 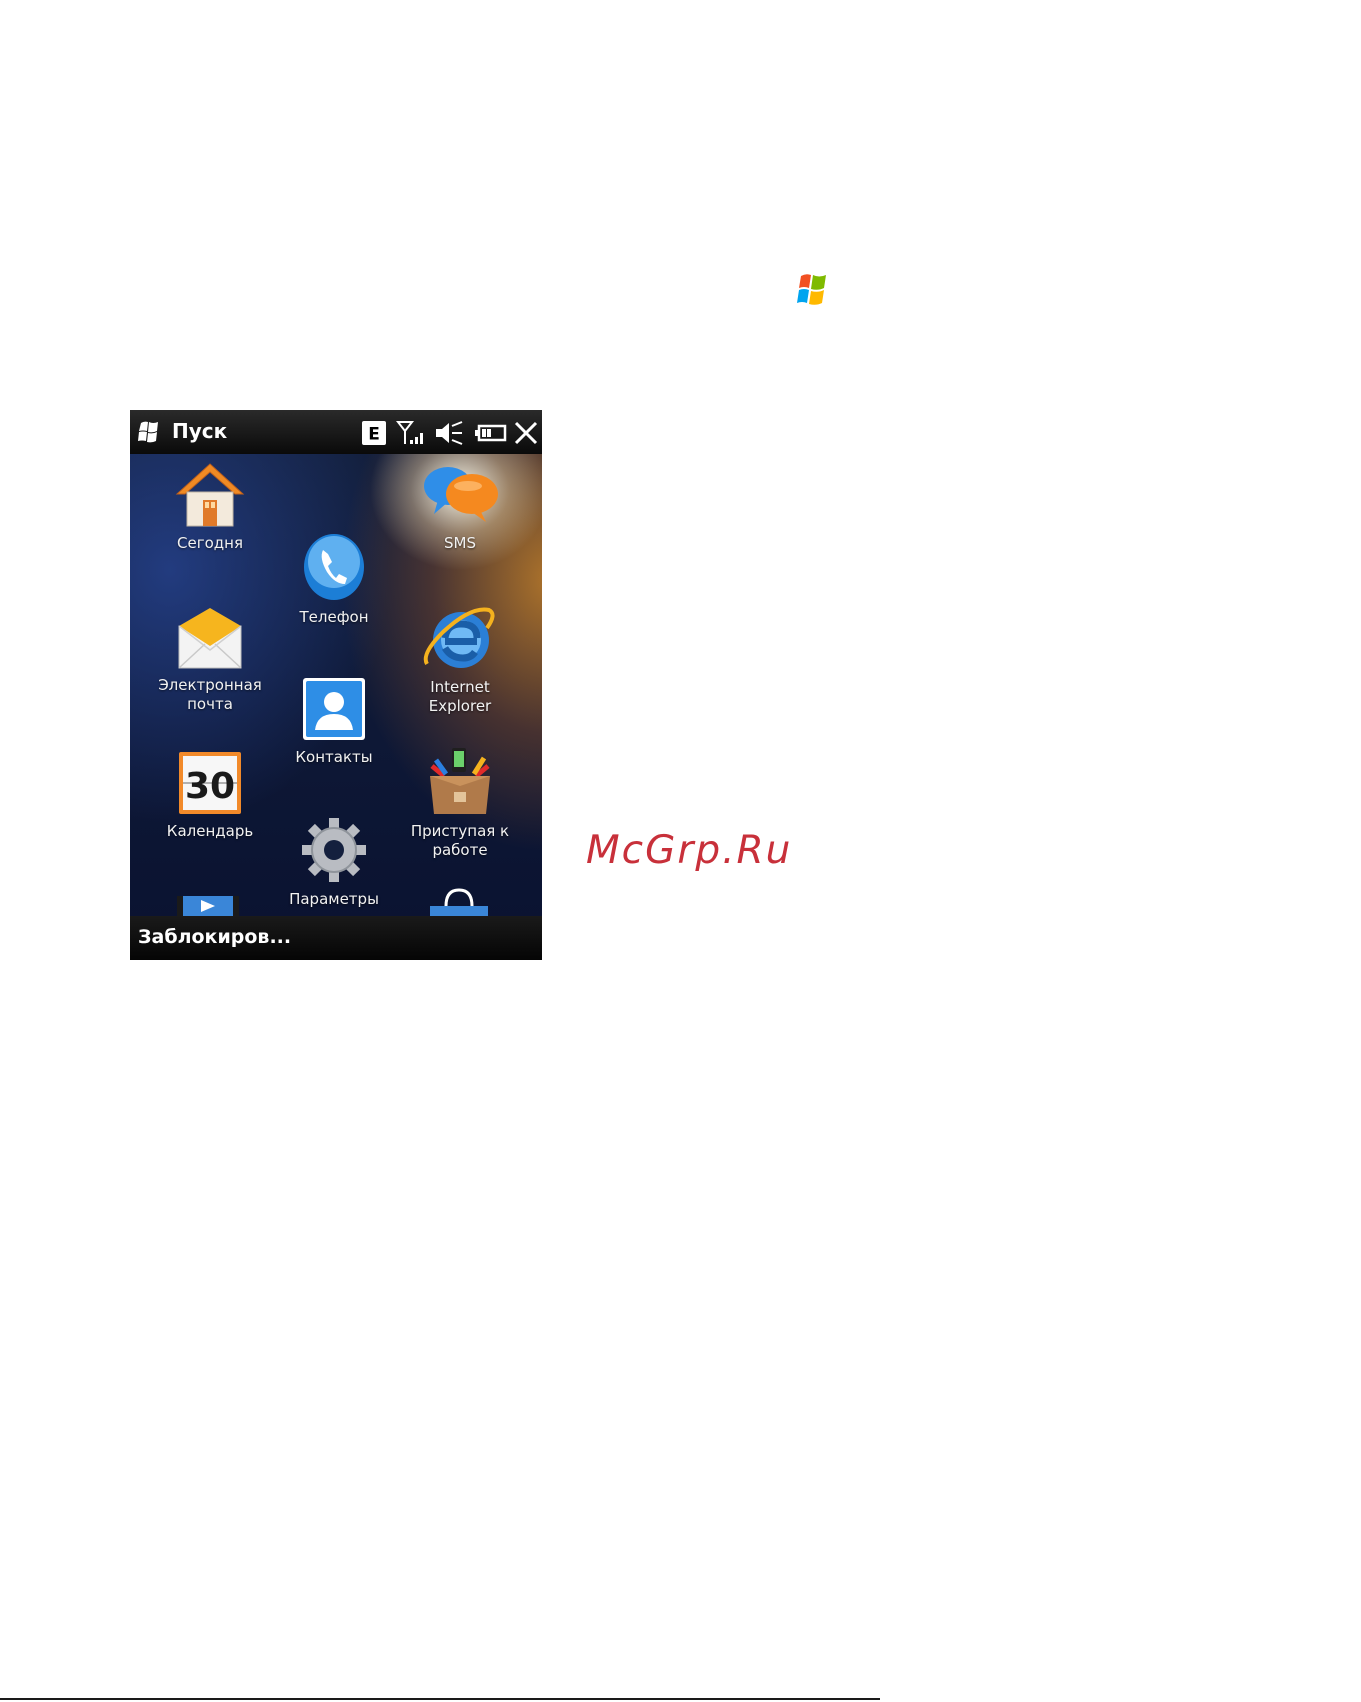 I want to click on tile-contacts: Контакты, so click(x=334, y=721).